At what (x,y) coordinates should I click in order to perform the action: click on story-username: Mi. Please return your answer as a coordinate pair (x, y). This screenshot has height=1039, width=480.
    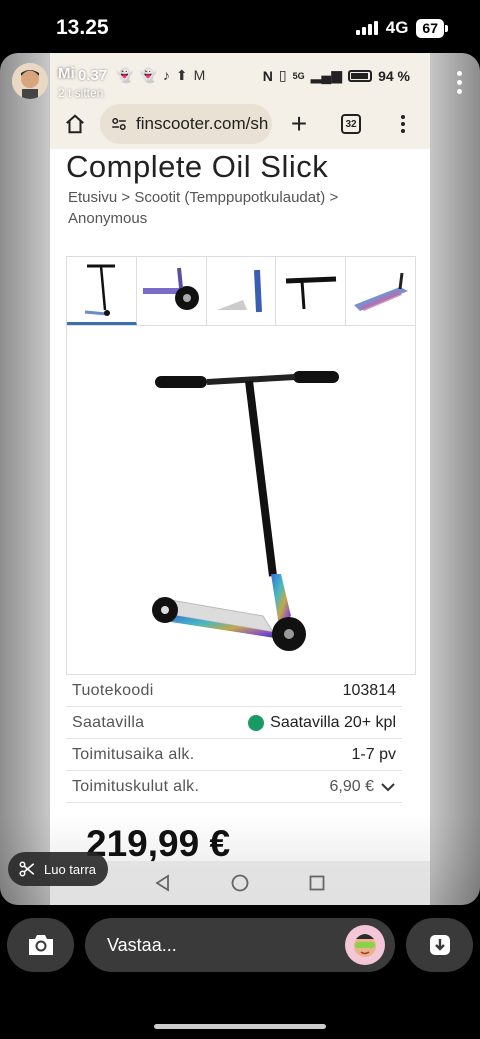
    Looking at the image, I should click on (80, 72).